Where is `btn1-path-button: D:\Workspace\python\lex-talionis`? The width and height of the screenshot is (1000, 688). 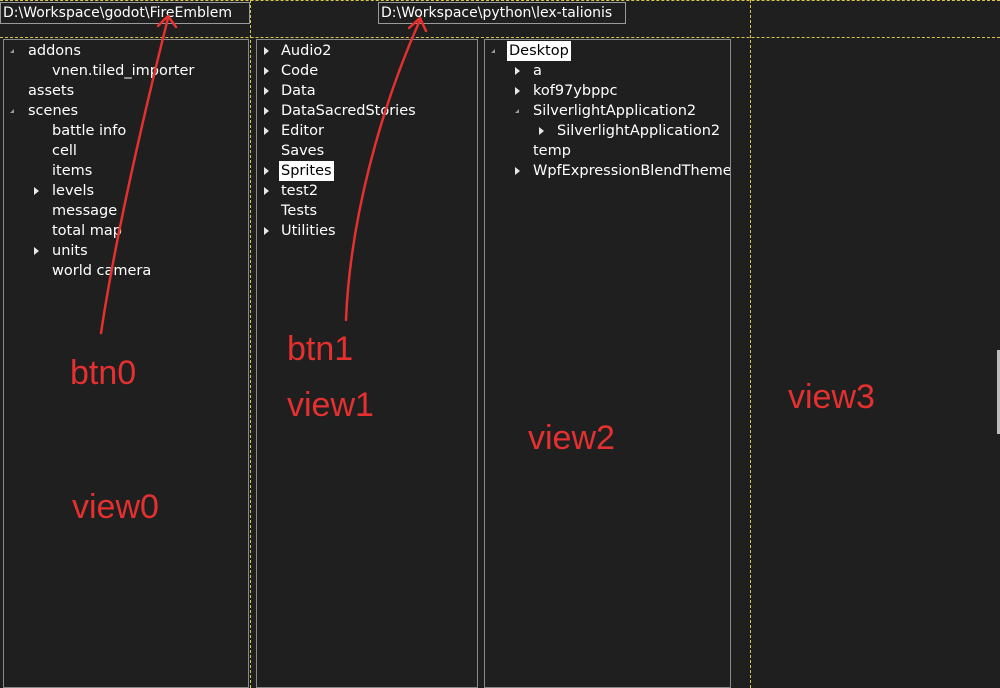 btn1-path-button: D:\Workspace\python\lex-talionis is located at coordinates (502, 13).